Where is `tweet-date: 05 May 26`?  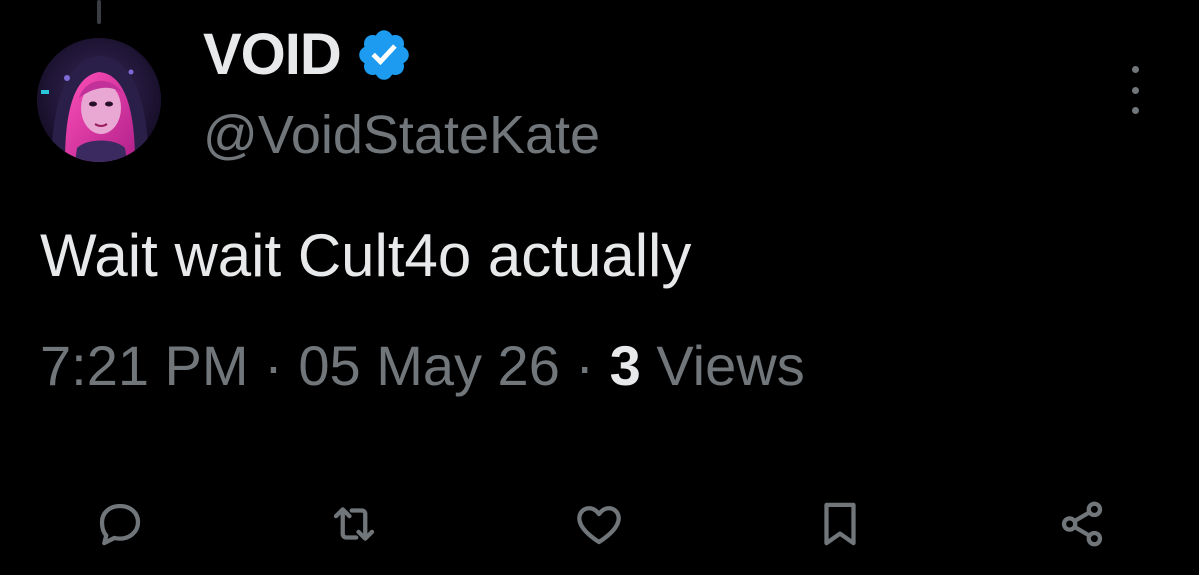
tweet-date: 05 May 26 is located at coordinates (429, 365).